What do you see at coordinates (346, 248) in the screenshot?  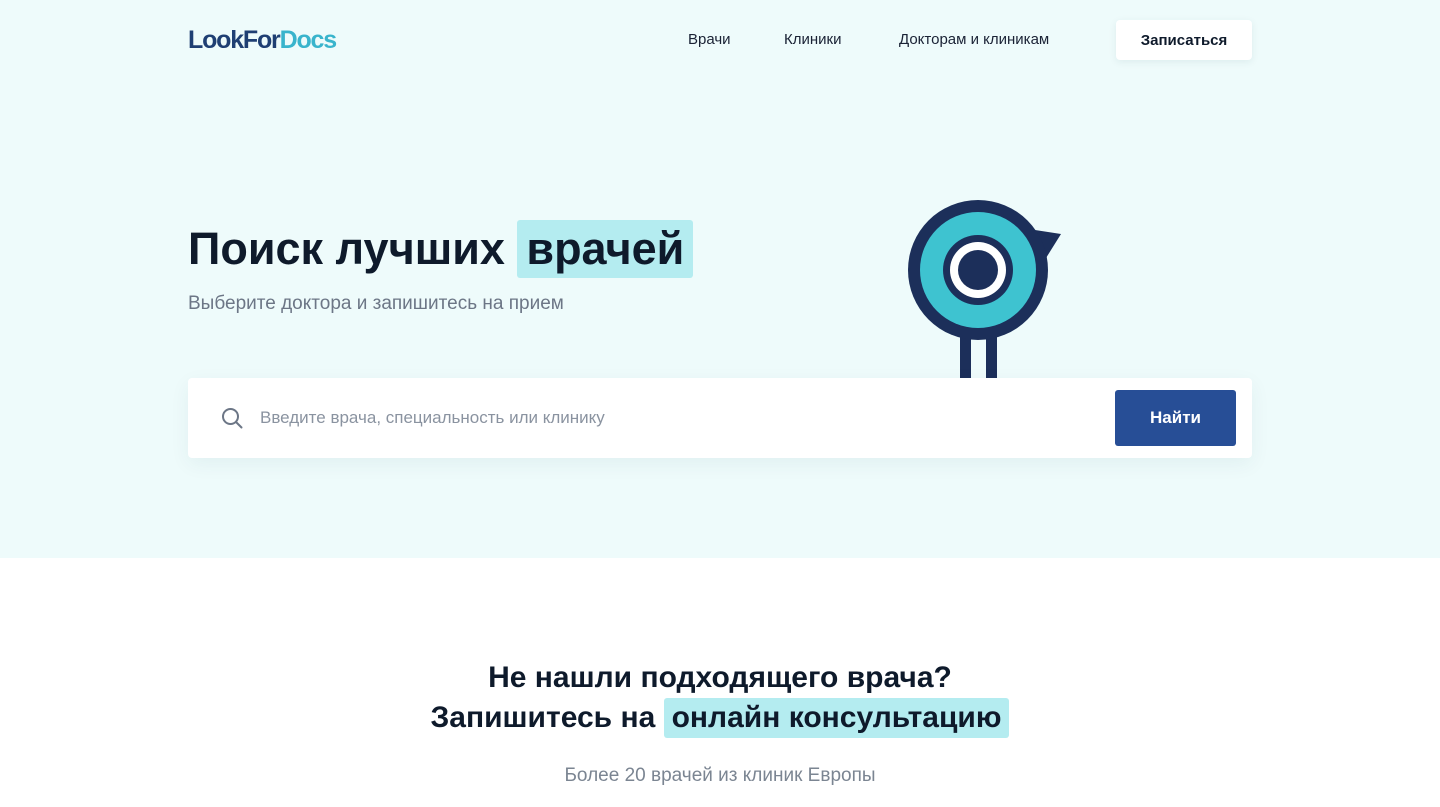 I see `hero-title-plain: Поиск лучших` at bounding box center [346, 248].